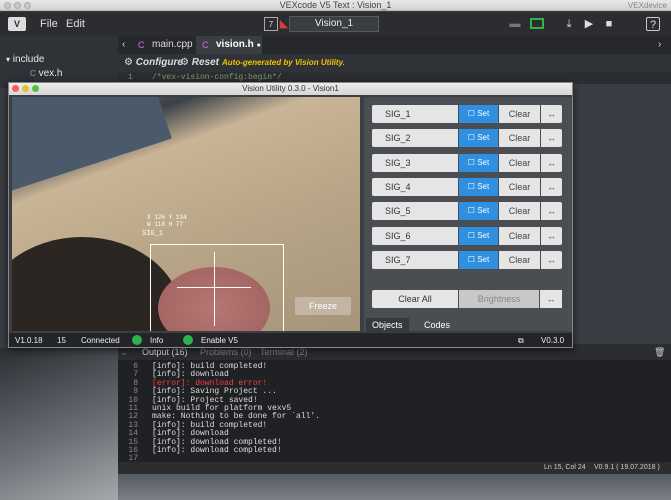 The width and height of the screenshot is (671, 500). What do you see at coordinates (271, 24) in the screenshot?
I see `slot-icon: 7` at bounding box center [271, 24].